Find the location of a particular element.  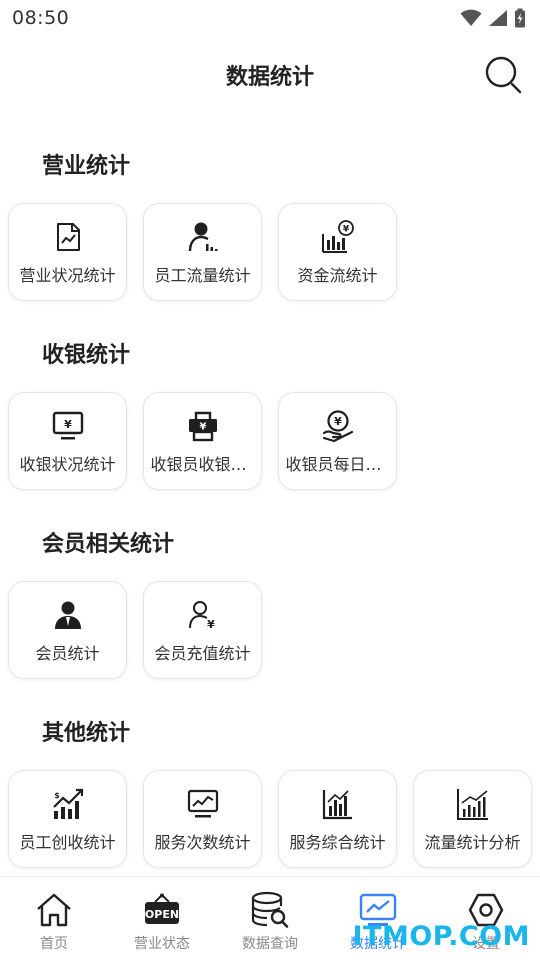

page-title: 数据统计 is located at coordinates (269, 77).